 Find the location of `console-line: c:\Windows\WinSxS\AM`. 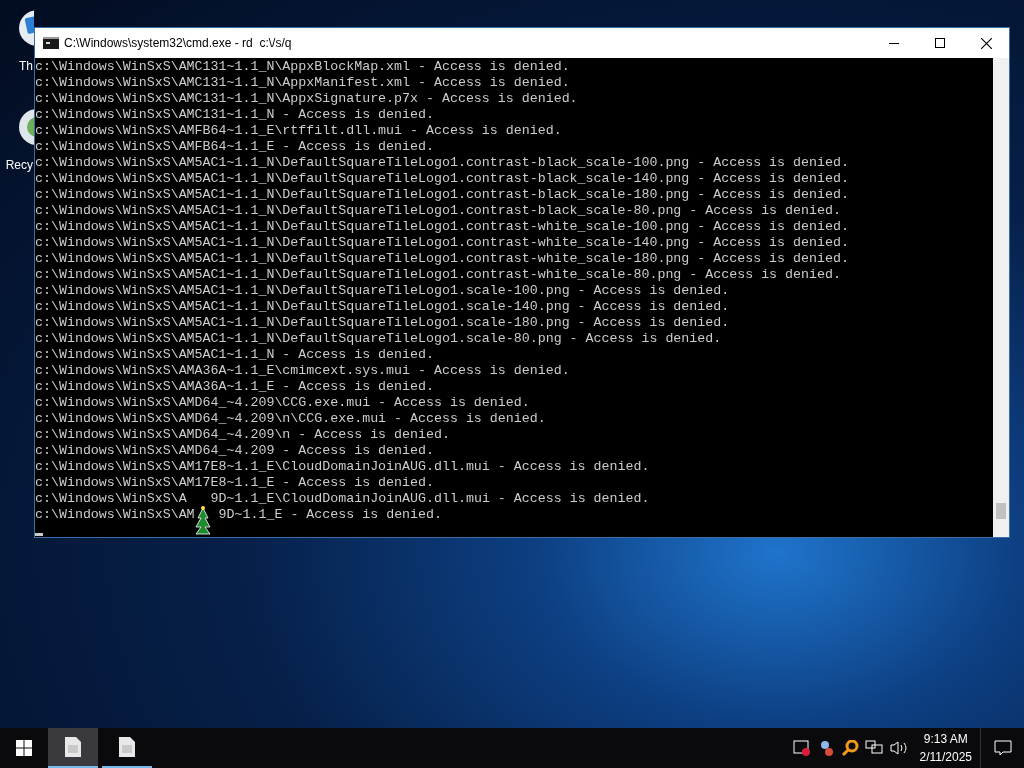

console-line: c:\Windows\WinSxS\AM is located at coordinates (115, 515).